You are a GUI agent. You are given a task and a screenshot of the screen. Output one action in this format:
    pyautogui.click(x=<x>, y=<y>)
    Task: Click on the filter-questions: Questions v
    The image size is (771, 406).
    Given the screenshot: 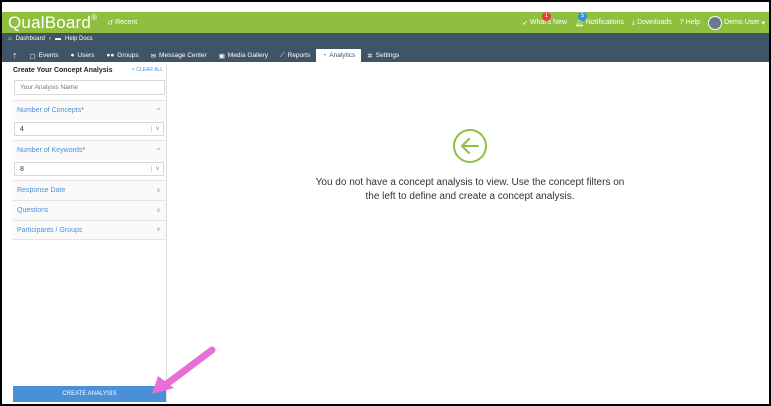 What is the action you would take?
    pyautogui.click(x=89, y=210)
    